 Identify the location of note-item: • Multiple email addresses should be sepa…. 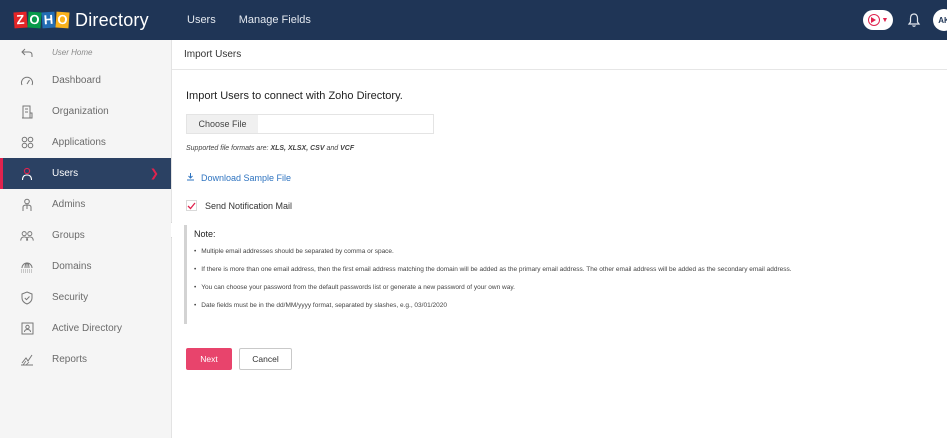
(559, 251).